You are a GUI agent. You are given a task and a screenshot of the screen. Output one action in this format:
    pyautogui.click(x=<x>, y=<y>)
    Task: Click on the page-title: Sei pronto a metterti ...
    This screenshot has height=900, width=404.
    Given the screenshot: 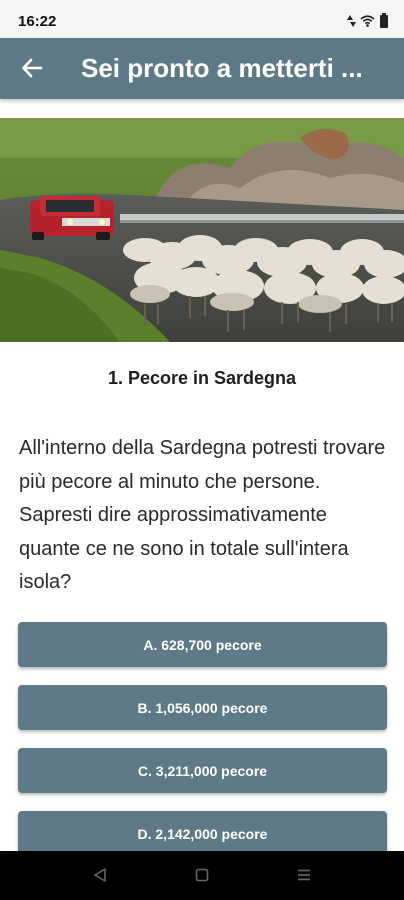 What is the action you would take?
    pyautogui.click(x=222, y=68)
    